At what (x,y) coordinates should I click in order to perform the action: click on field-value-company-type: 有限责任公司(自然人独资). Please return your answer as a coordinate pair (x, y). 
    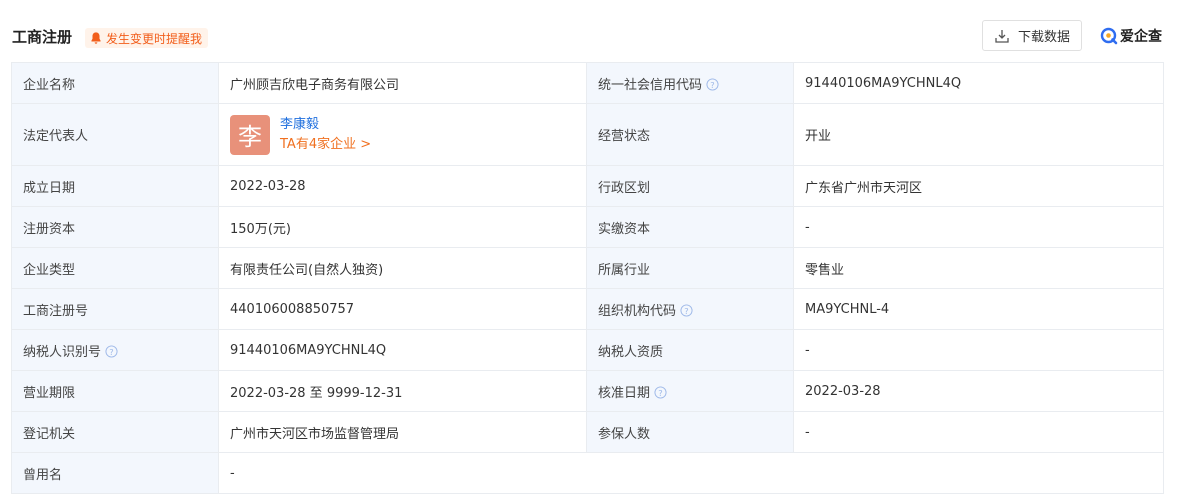
    Looking at the image, I should click on (402, 268).